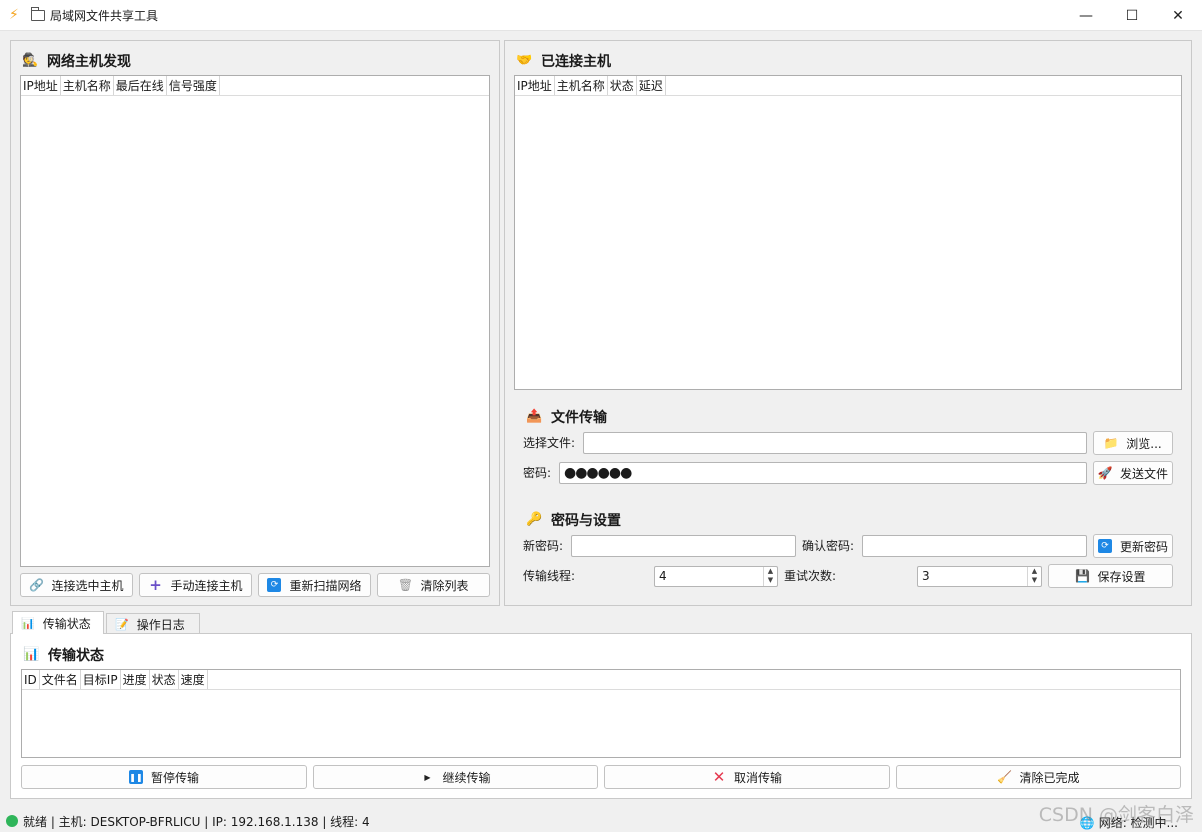  What do you see at coordinates (828, 546) in the screenshot?
I see `confirm-password-label: 确认密码:` at bounding box center [828, 546].